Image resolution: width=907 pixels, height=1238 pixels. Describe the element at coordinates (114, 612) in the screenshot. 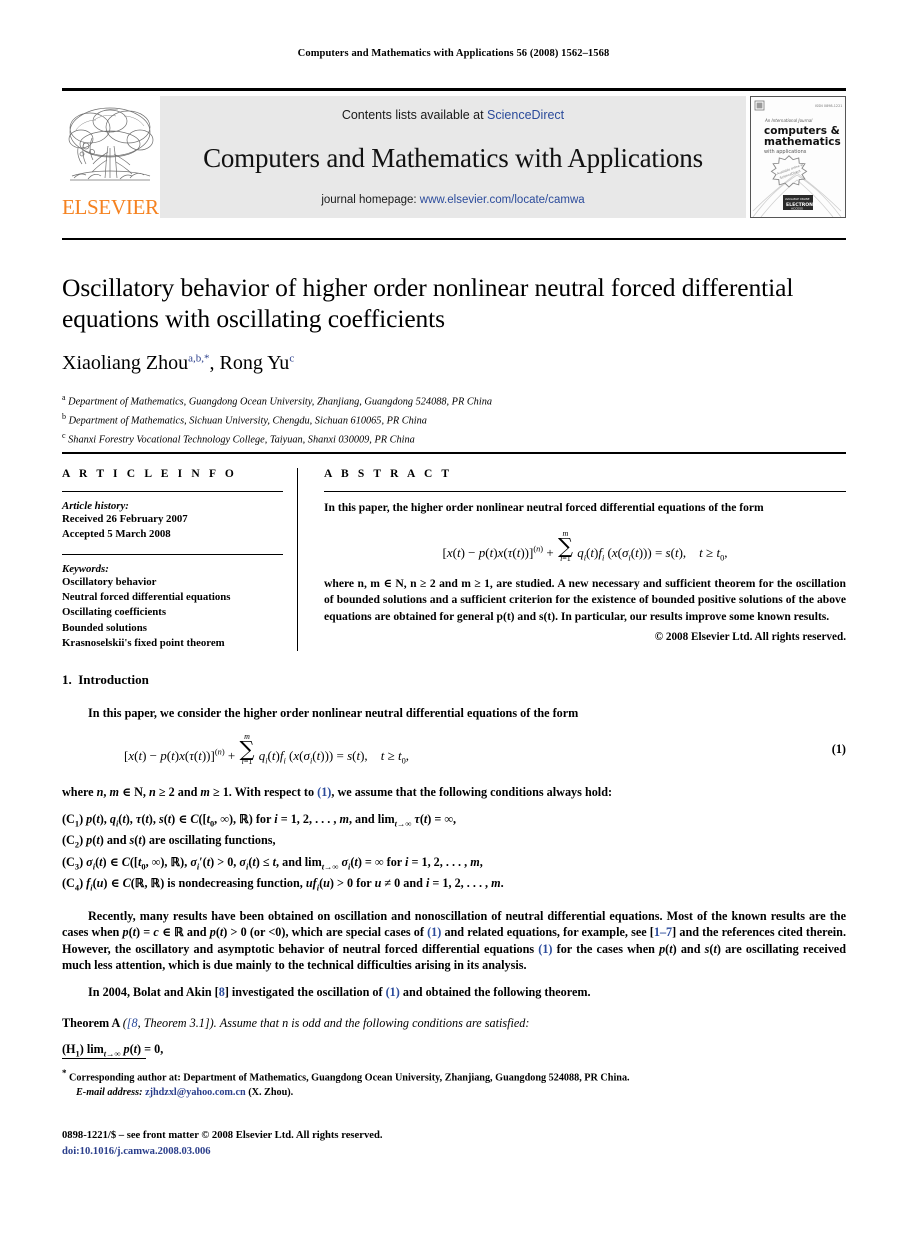

I see `keyword-item: Oscillating coefficients` at that location.